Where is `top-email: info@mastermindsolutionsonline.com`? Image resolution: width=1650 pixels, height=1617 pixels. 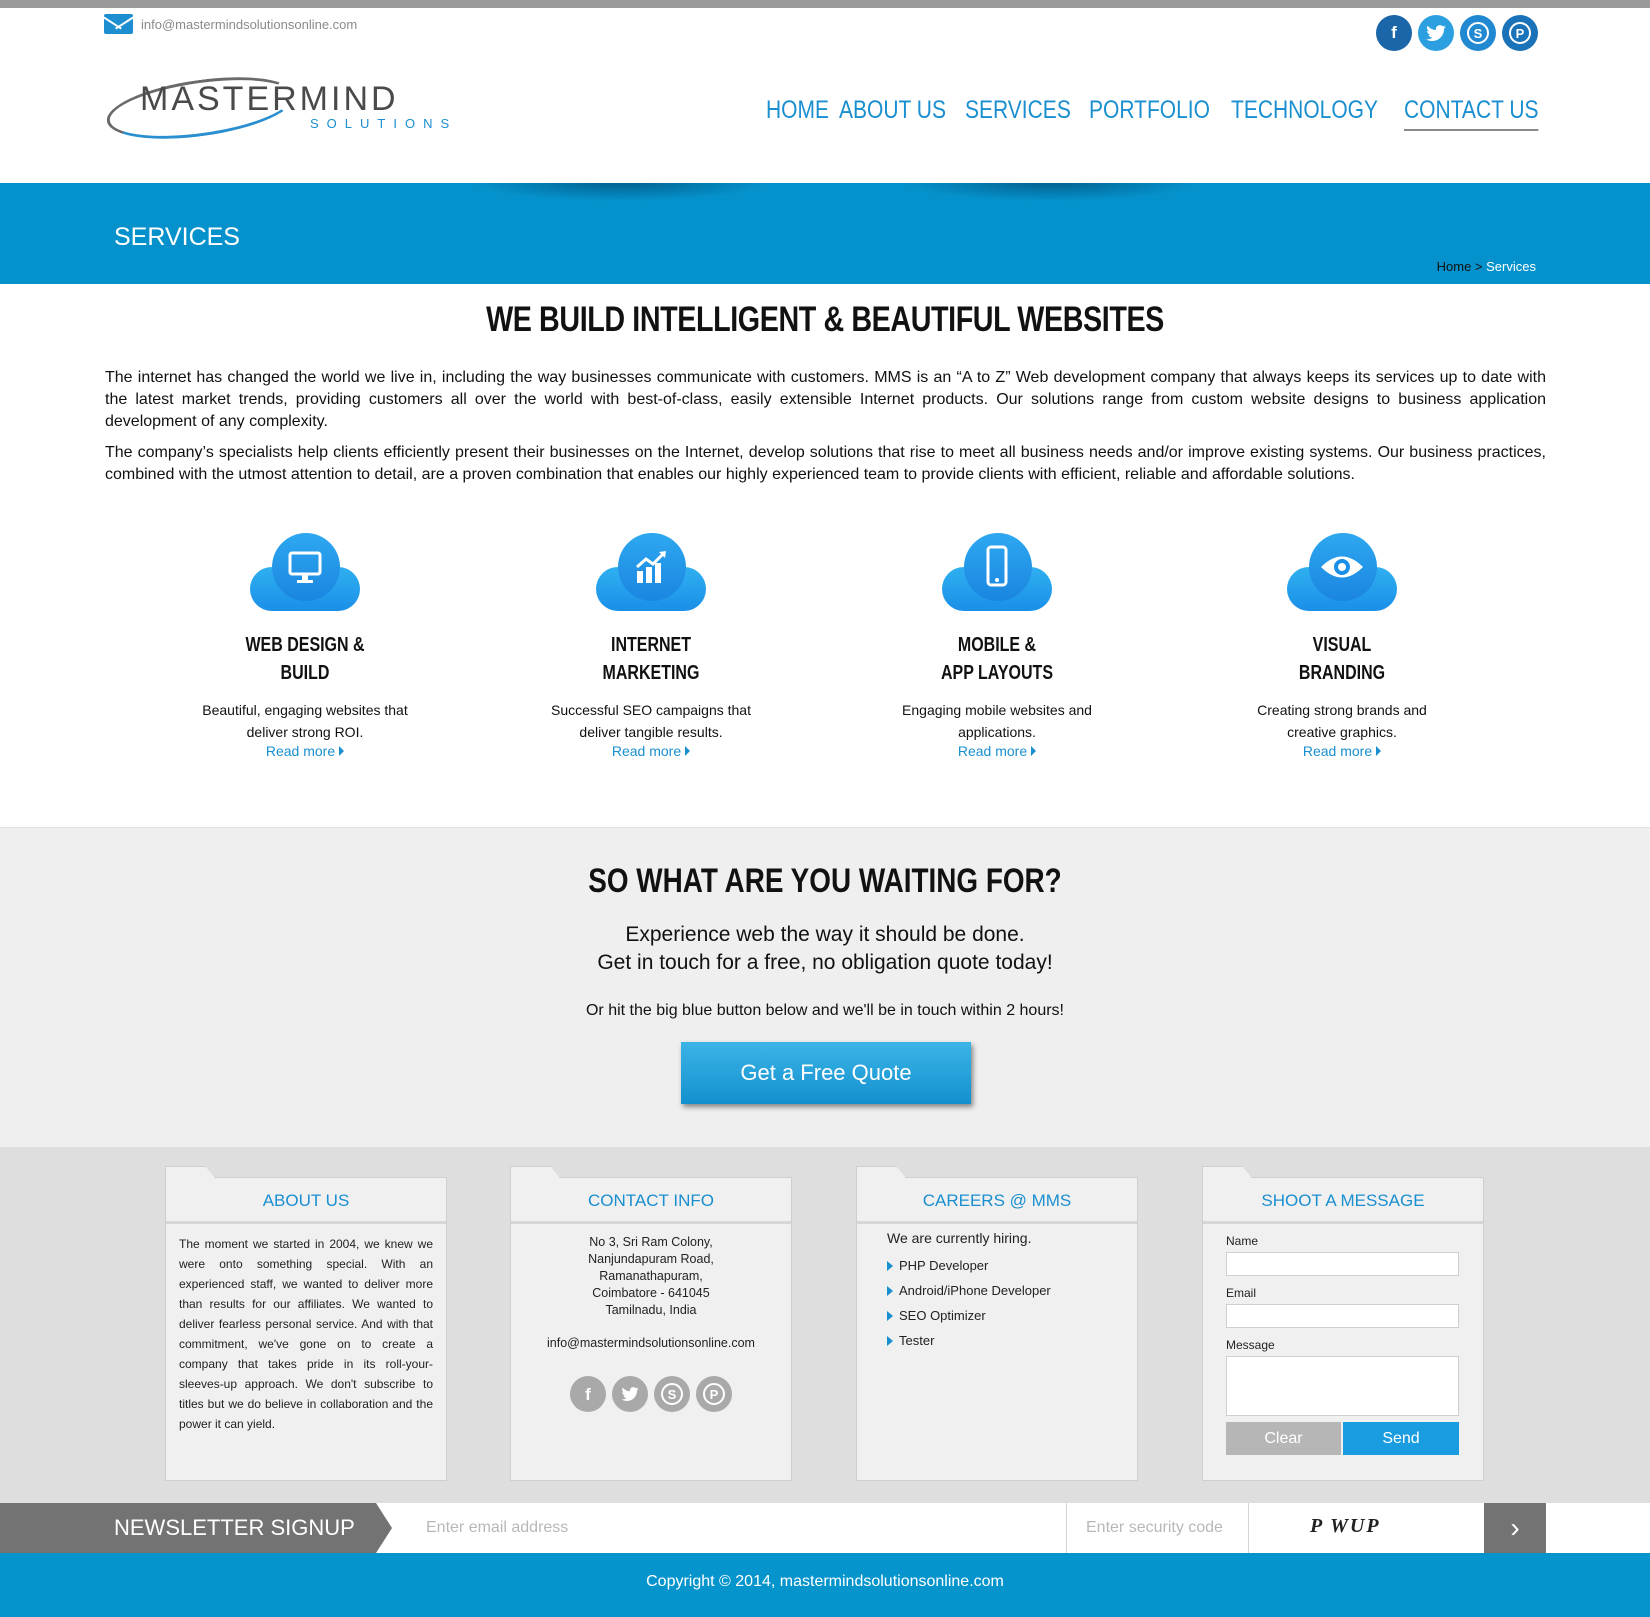 top-email: info@mastermindsolutionsonline.com is located at coordinates (249, 24).